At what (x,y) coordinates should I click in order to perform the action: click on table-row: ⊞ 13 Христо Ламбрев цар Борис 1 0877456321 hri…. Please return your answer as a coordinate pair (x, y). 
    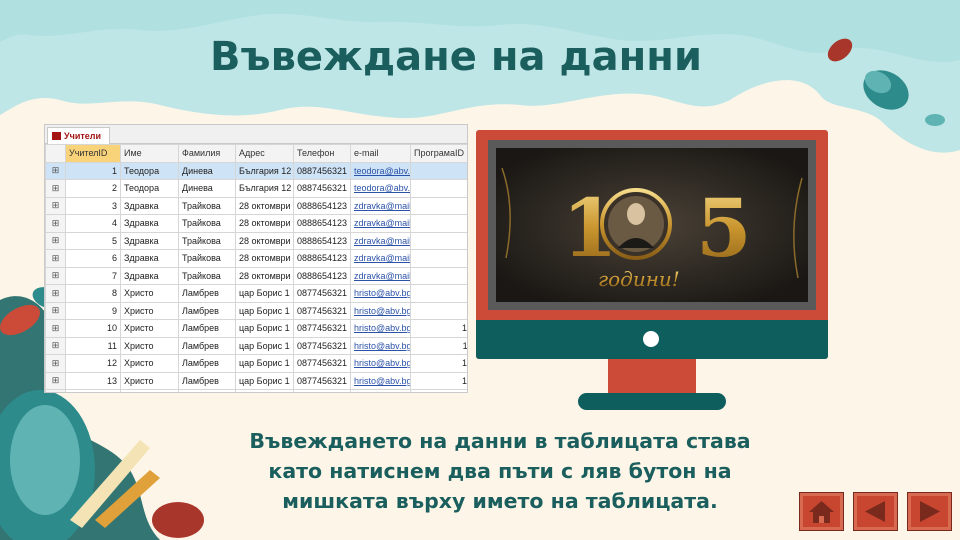
    Looking at the image, I should click on (256, 380).